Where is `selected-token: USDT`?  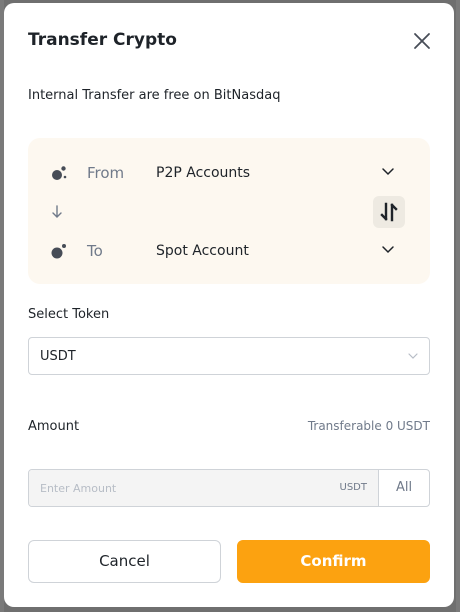
selected-token: USDT is located at coordinates (58, 356).